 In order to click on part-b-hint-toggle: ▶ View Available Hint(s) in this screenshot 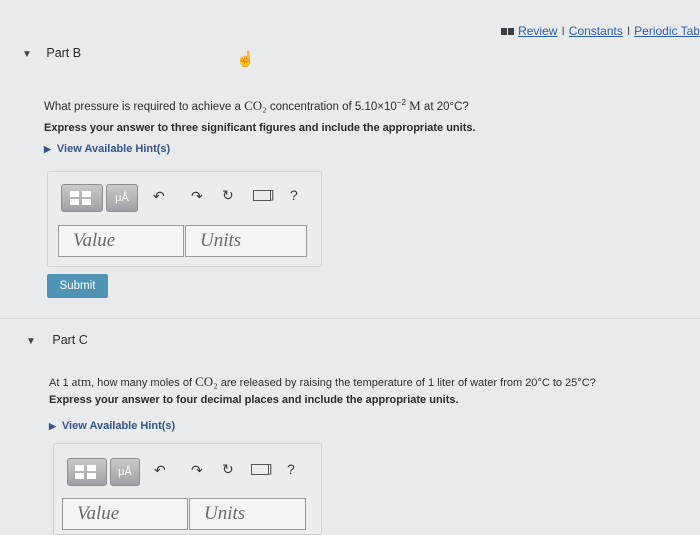, I will do `click(107, 149)`.